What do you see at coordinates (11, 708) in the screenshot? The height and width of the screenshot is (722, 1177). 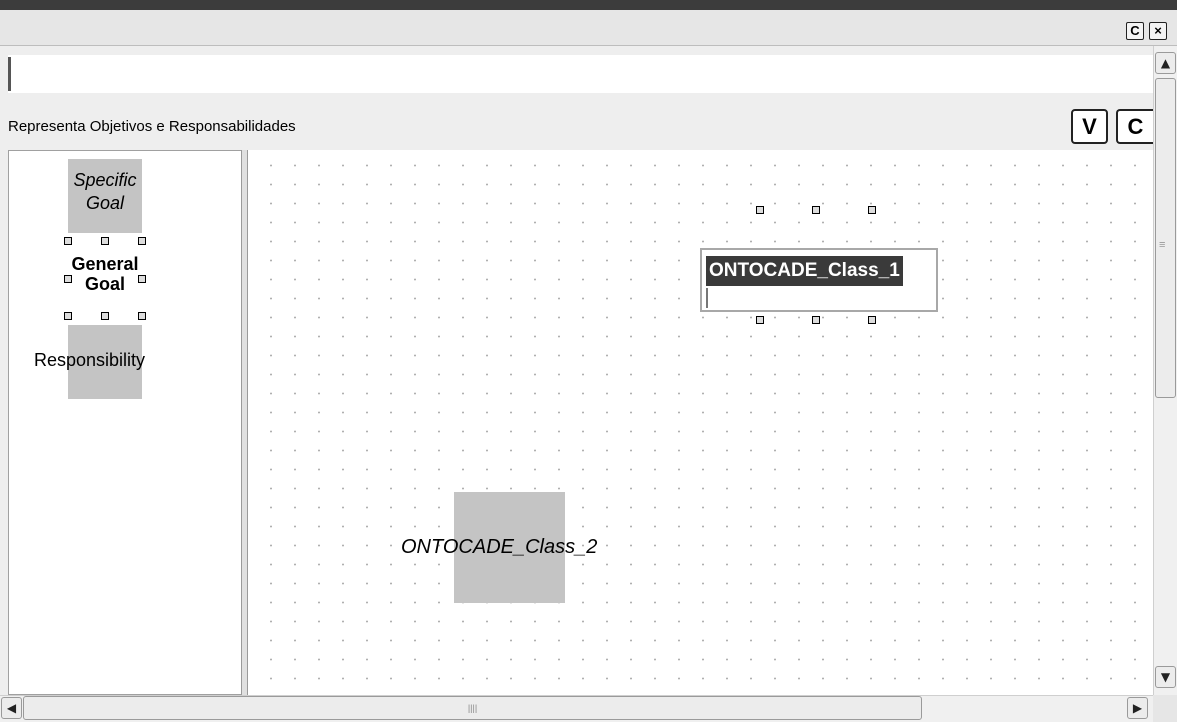 I see `scroll-left-arrow-icon: ◀` at bounding box center [11, 708].